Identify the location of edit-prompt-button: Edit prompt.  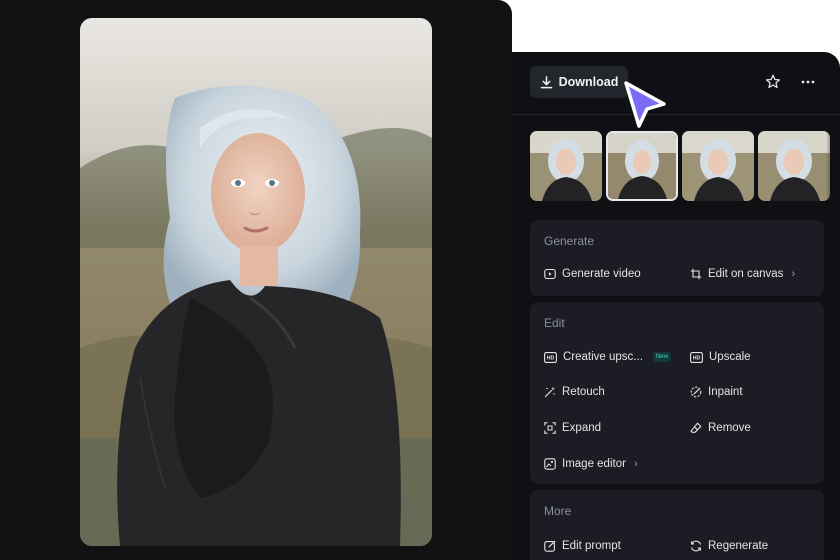
(582, 546).